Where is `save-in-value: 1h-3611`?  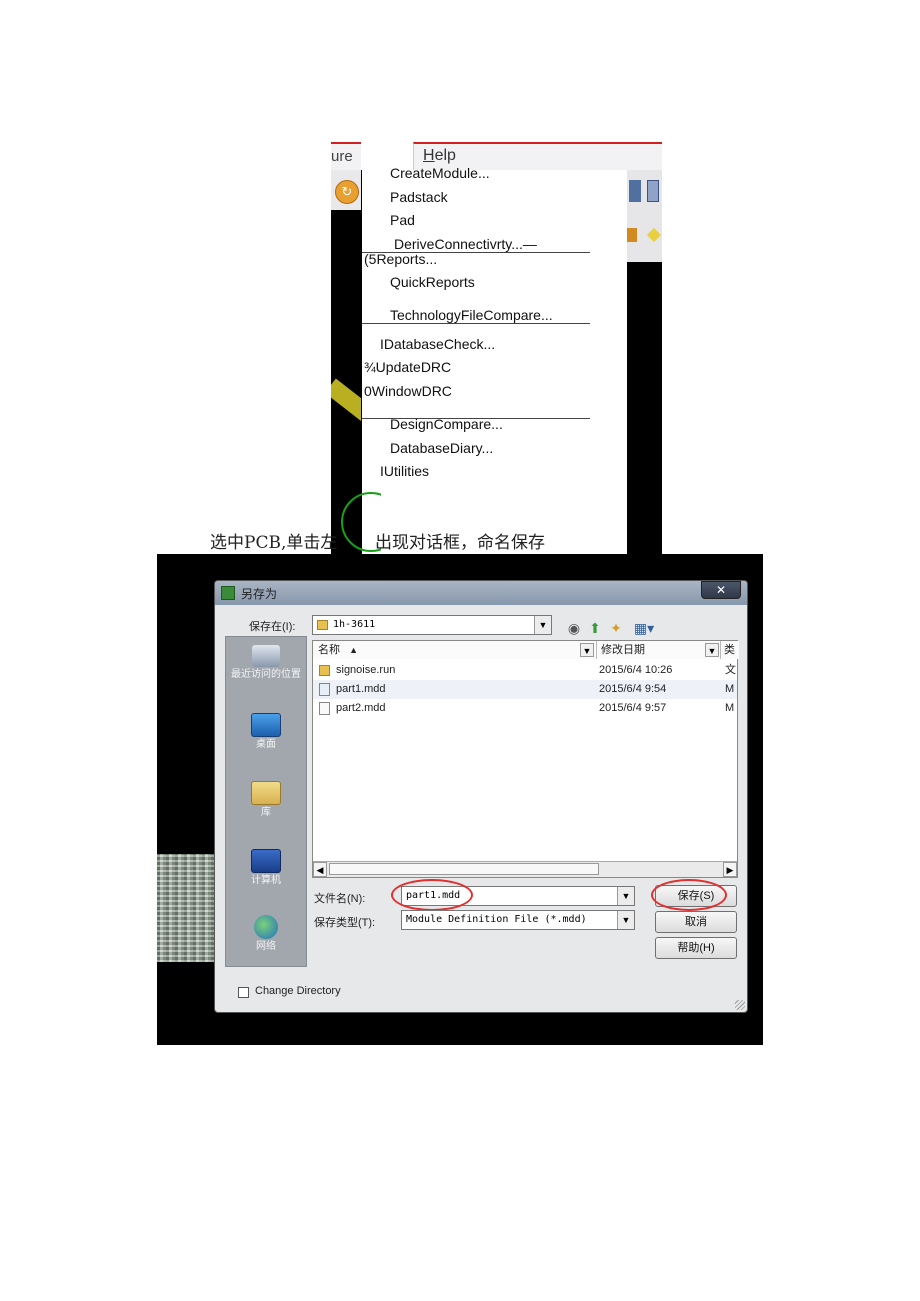
save-in-value: 1h-3611 is located at coordinates (354, 624).